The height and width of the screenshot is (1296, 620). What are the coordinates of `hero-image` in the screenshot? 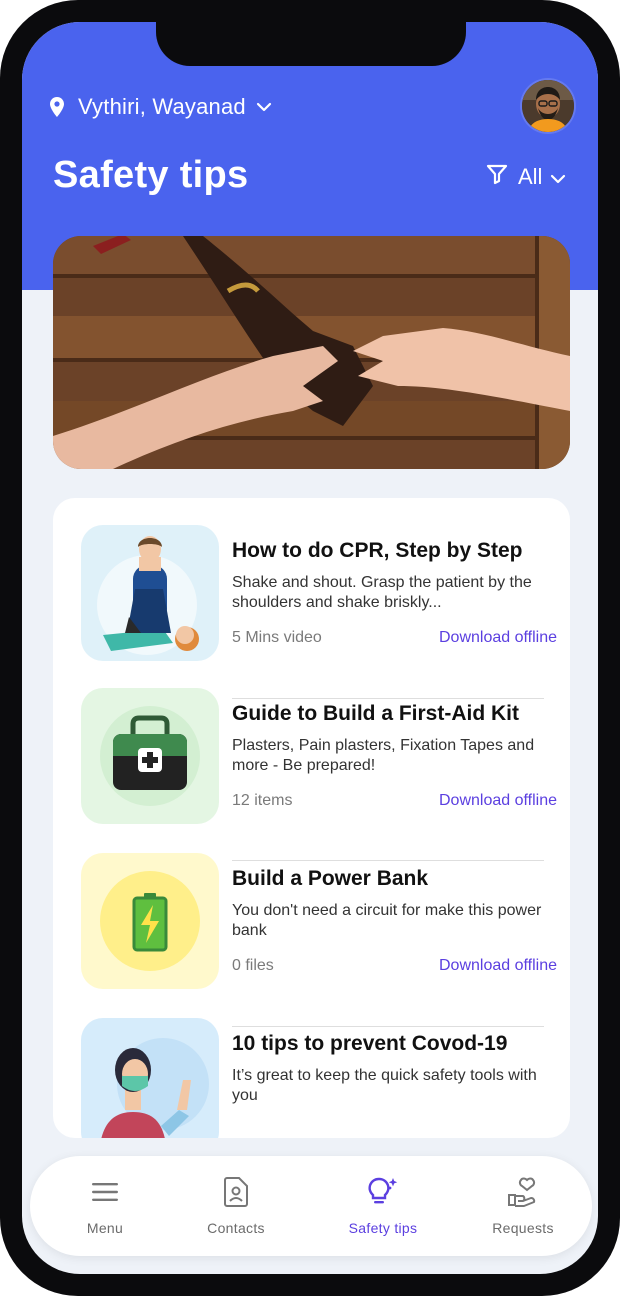 It's located at (311, 352).